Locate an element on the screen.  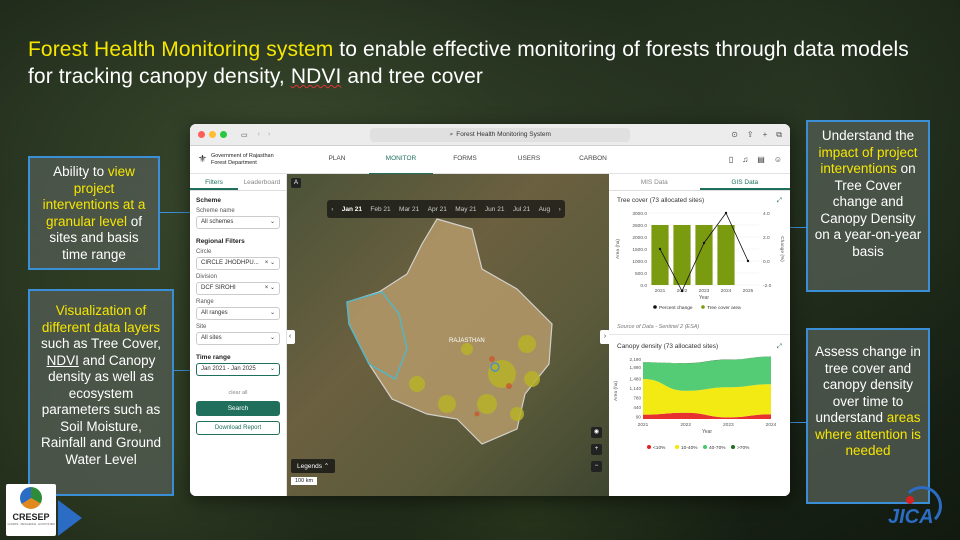
callout-text: such as Tree Cover, is located at coordinates (101, 343).